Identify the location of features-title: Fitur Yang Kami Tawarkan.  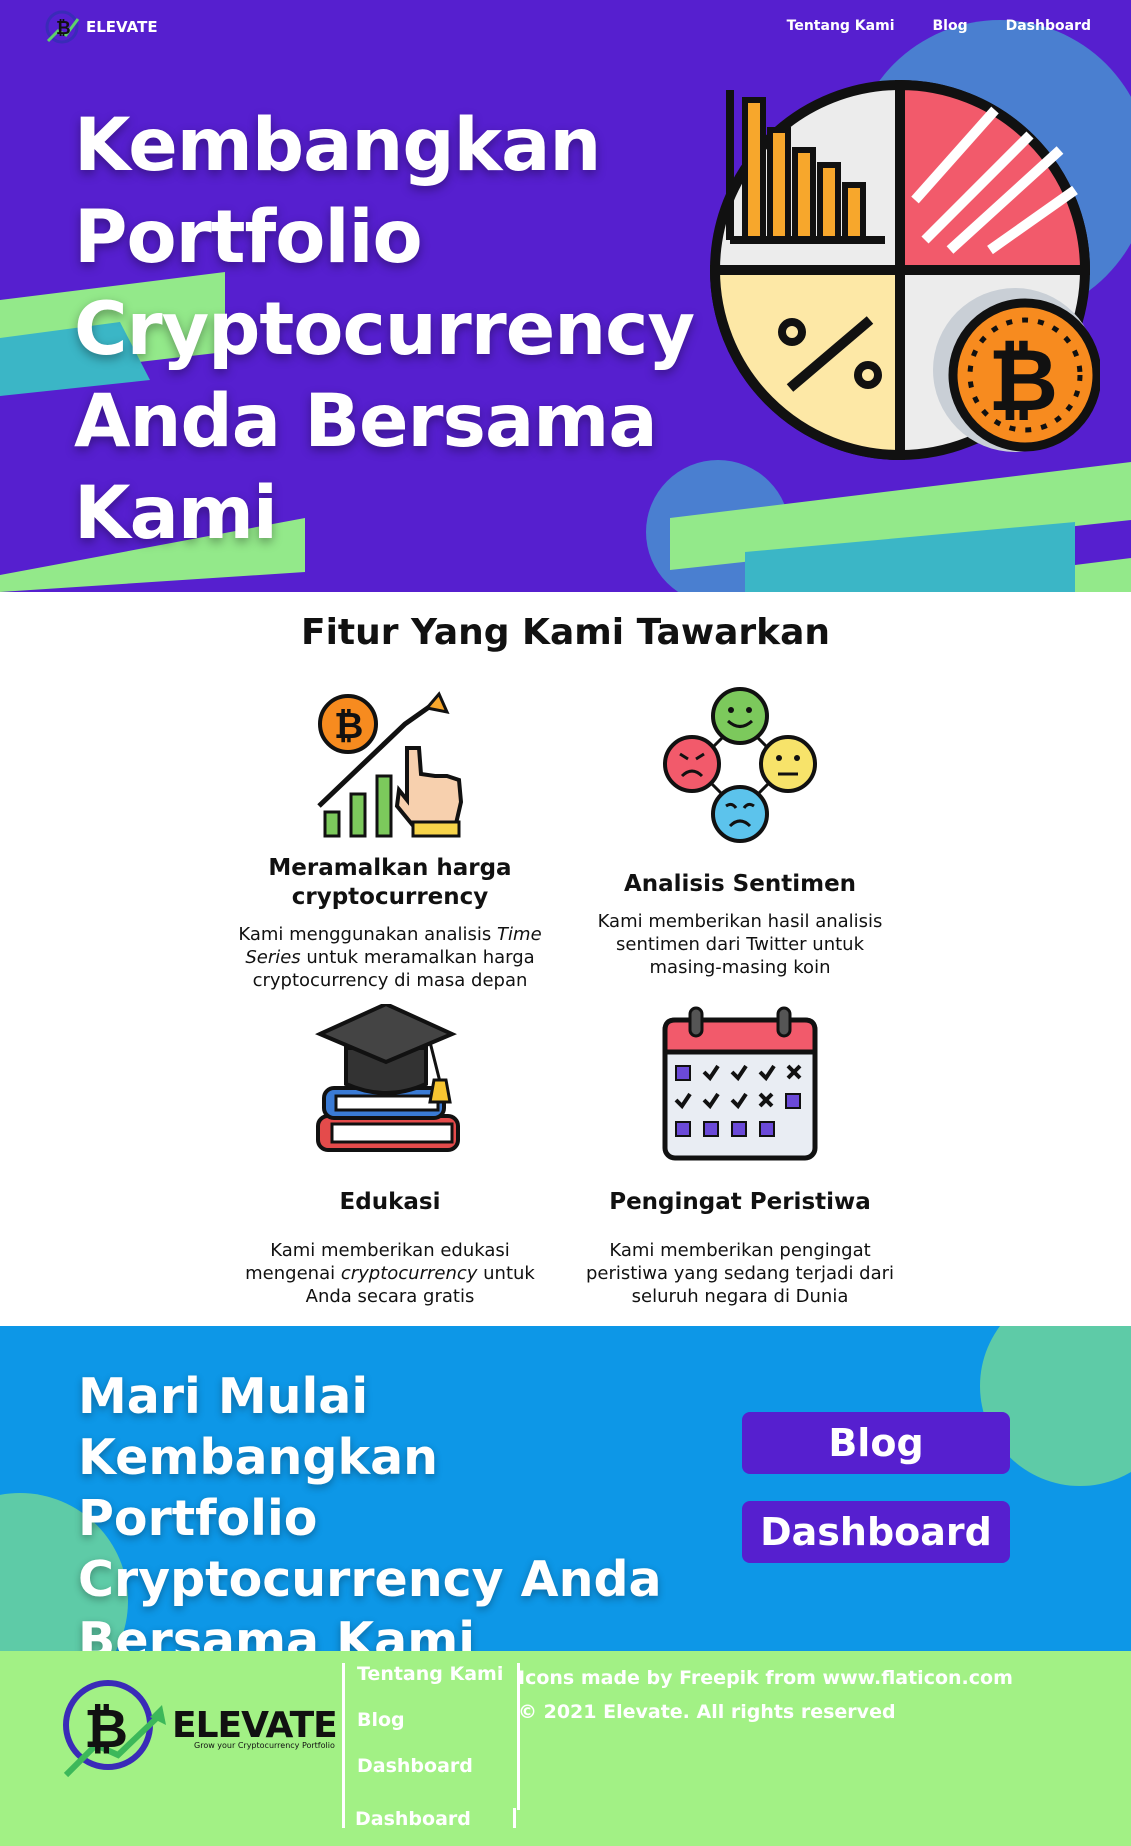
(565, 632).